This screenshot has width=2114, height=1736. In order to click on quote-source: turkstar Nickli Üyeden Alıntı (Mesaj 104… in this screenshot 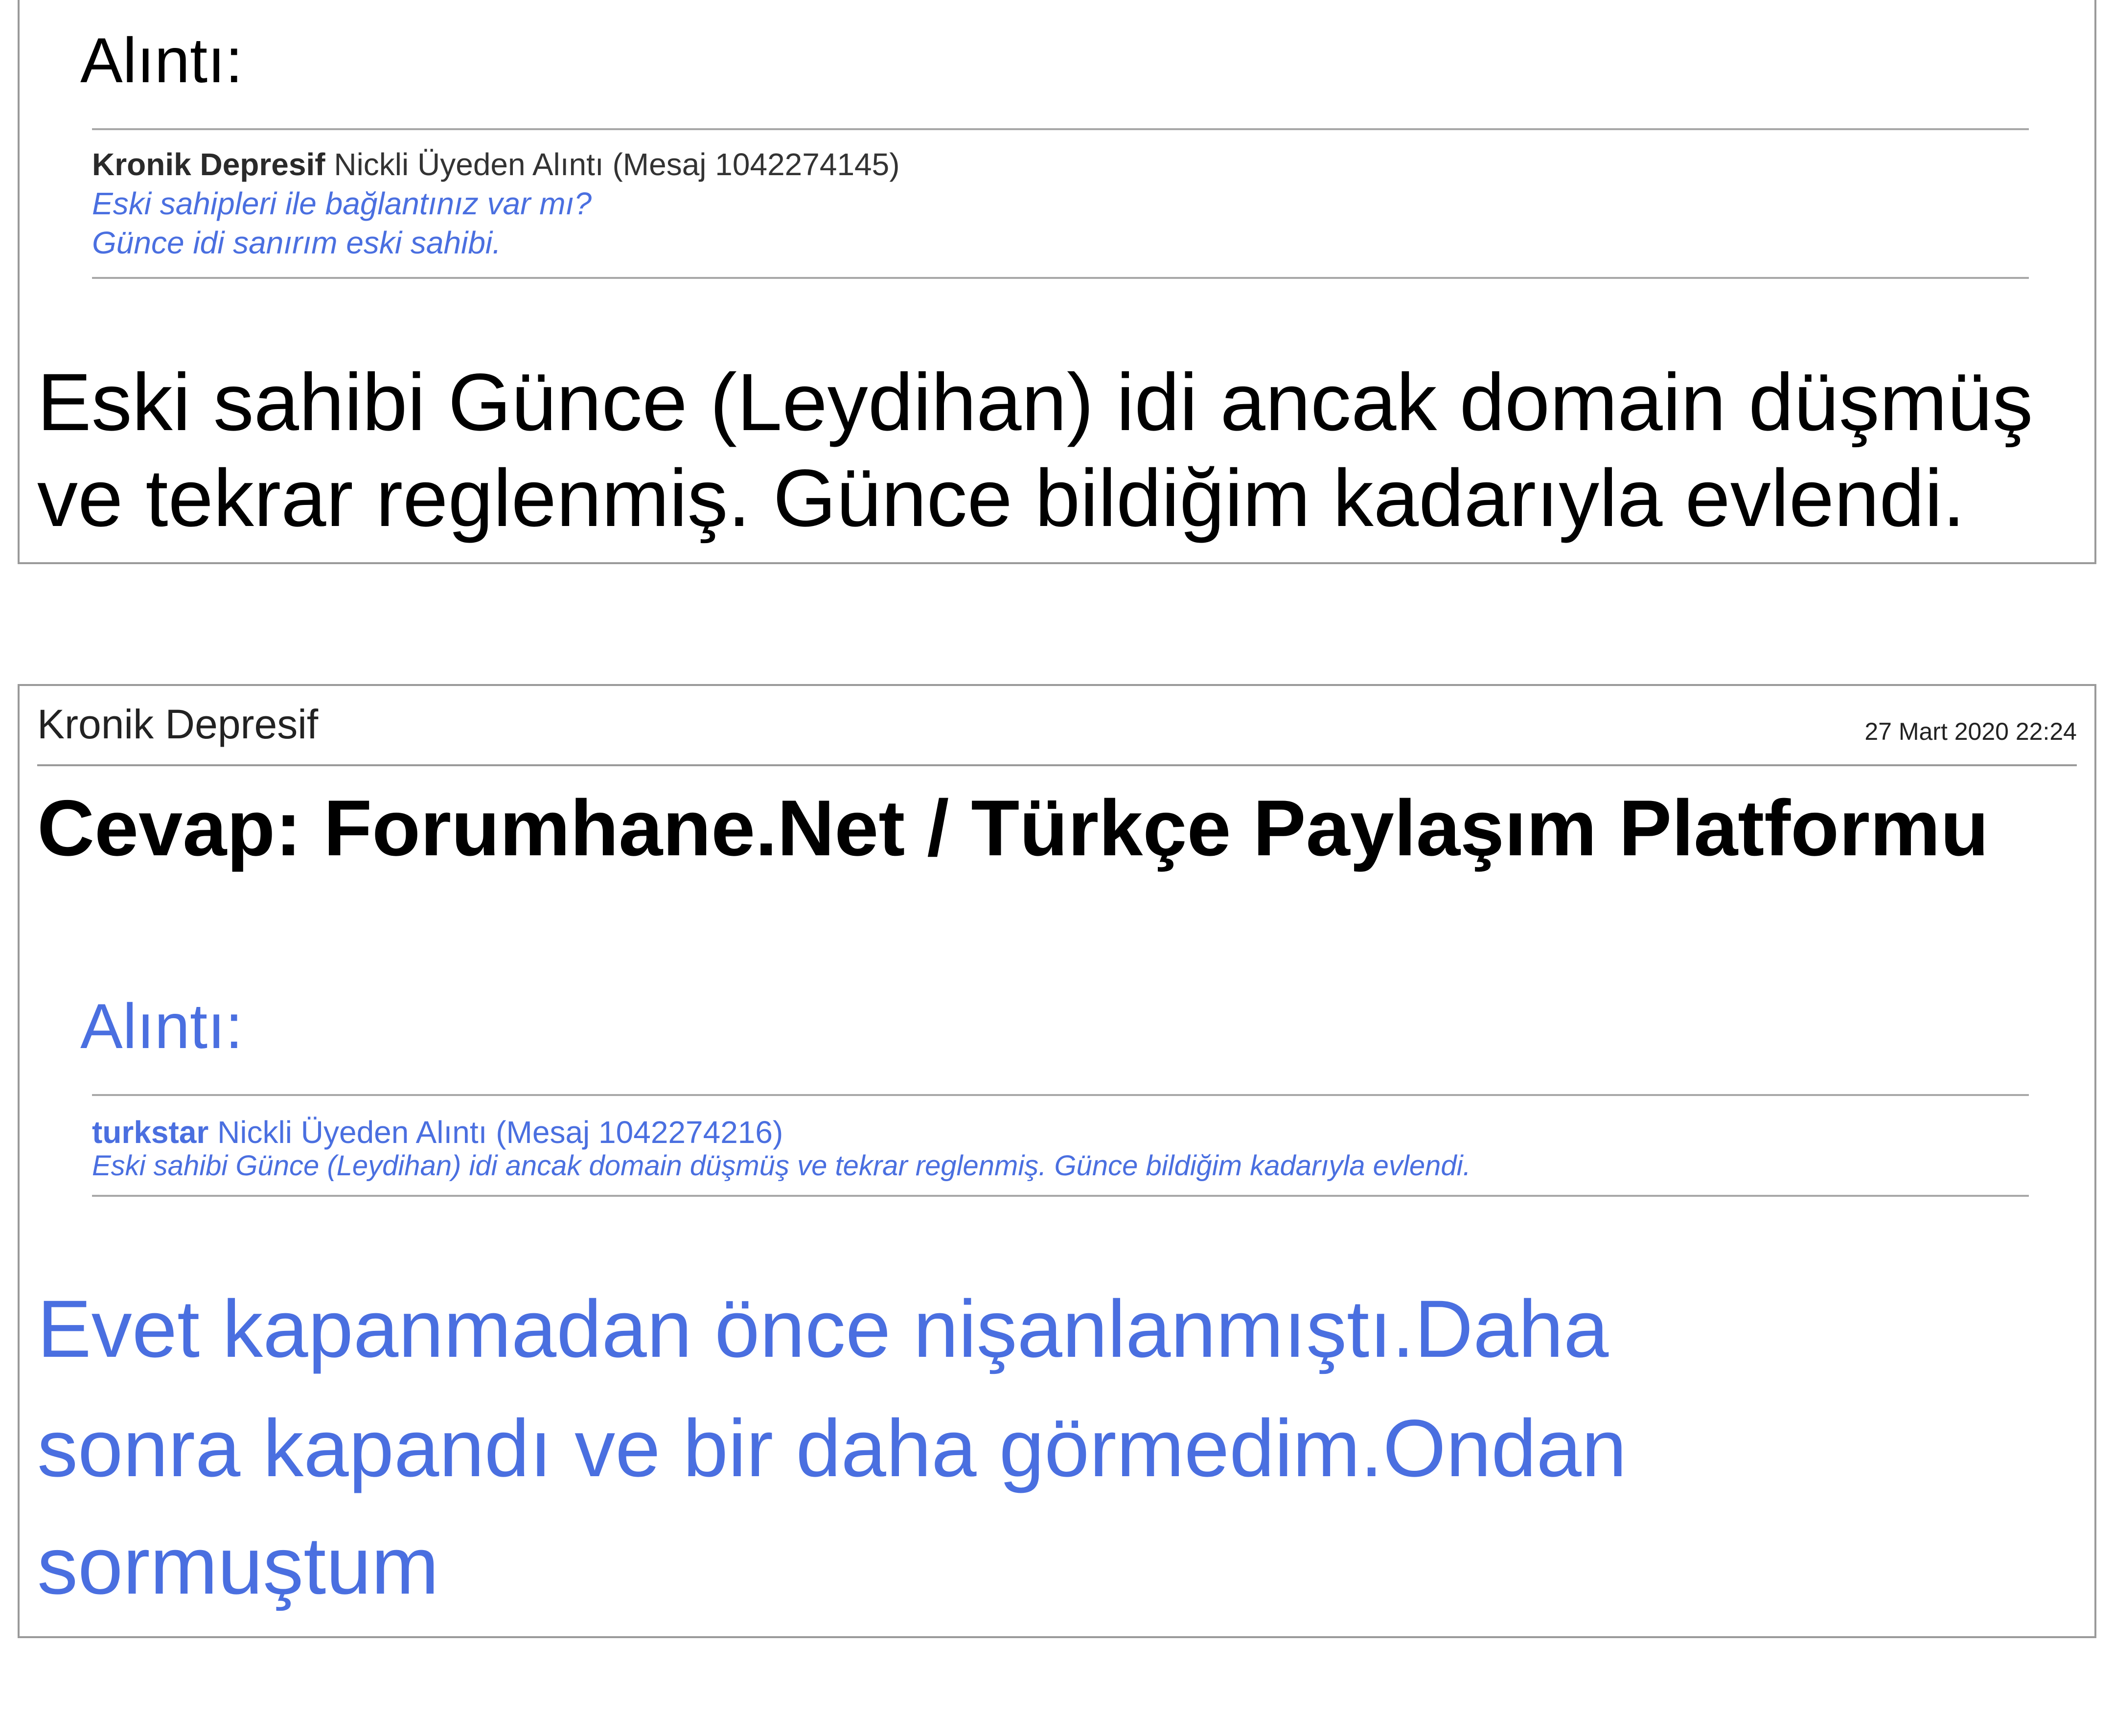, I will do `click(438, 1132)`.